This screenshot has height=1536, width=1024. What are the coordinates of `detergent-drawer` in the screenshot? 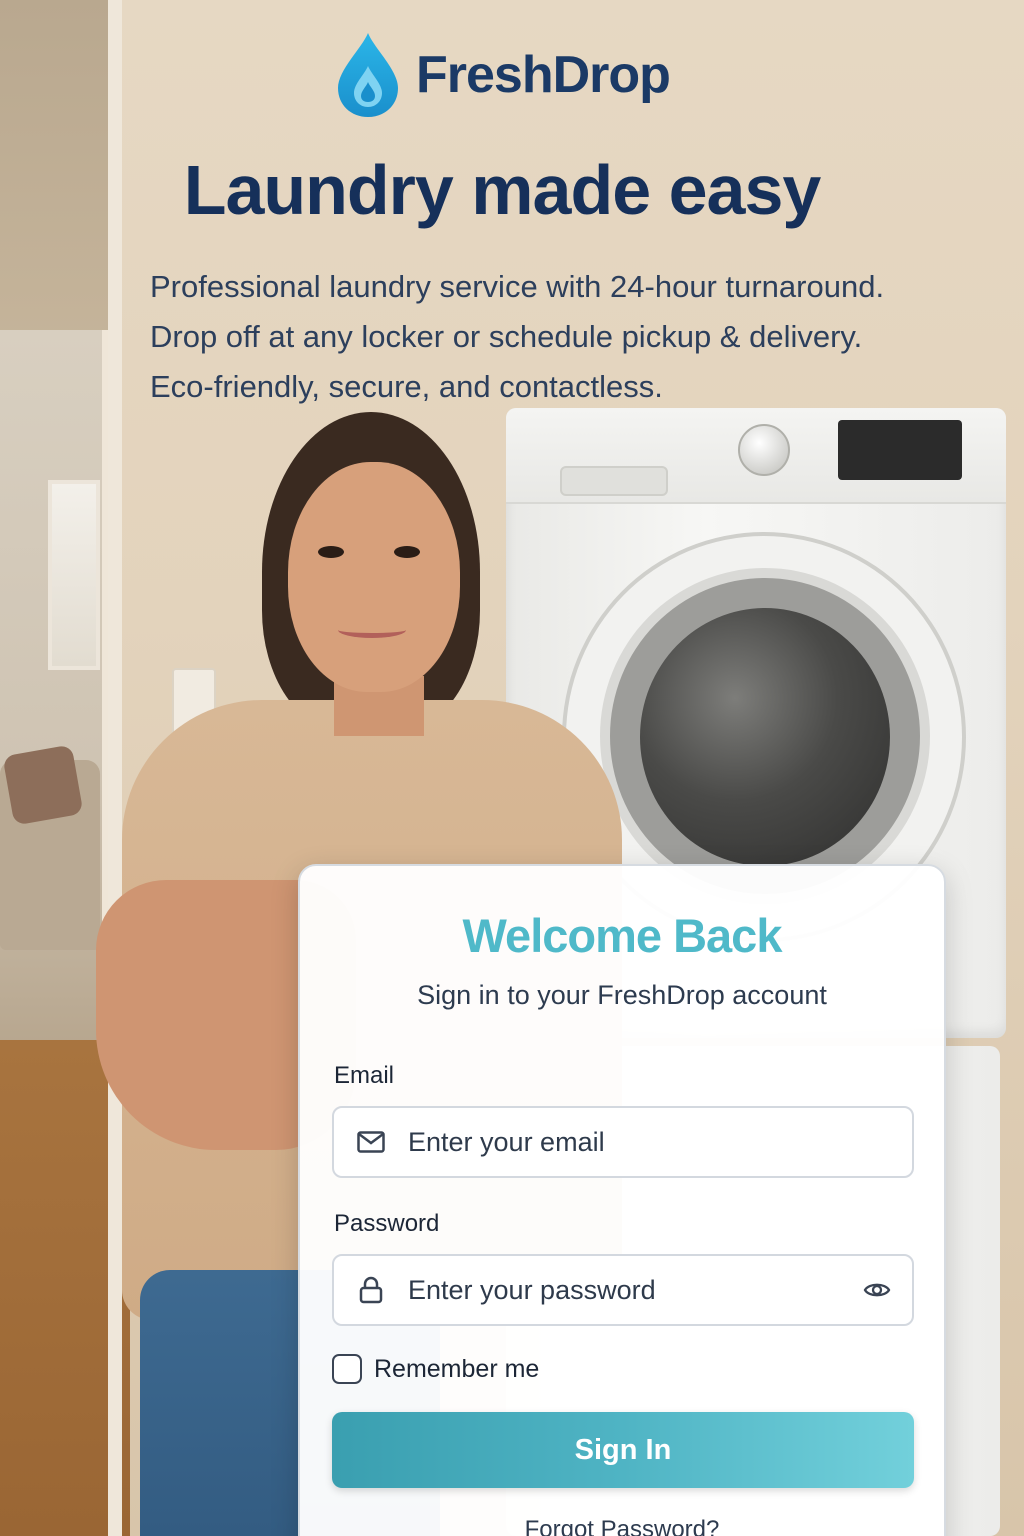 It's located at (614, 481).